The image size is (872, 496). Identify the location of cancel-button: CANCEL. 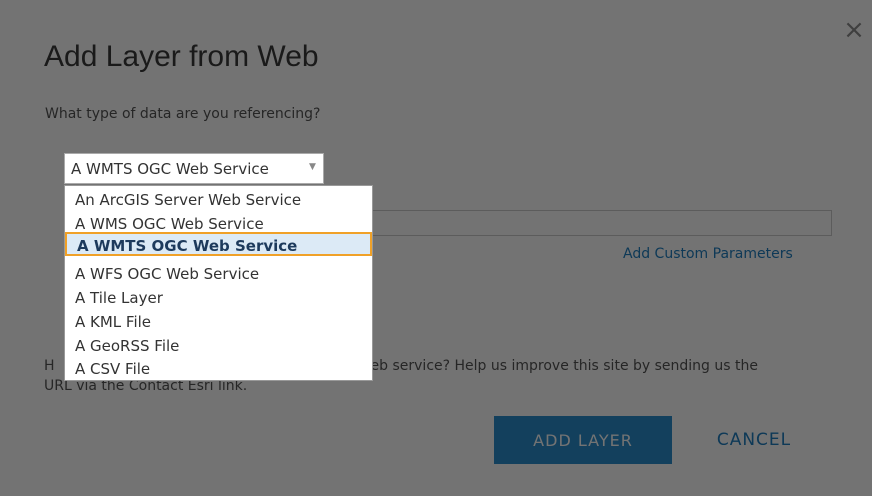
(754, 440).